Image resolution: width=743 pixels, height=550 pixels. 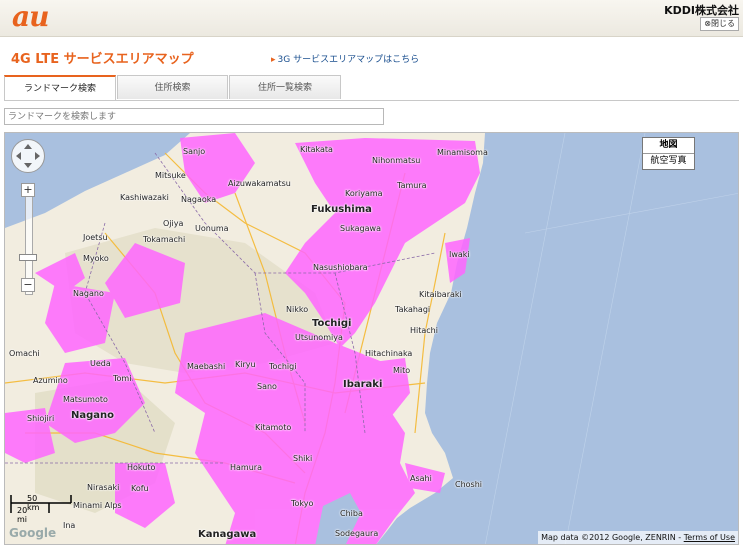 What do you see at coordinates (402, 370) in the screenshot?
I see `map-label: Mito` at bounding box center [402, 370].